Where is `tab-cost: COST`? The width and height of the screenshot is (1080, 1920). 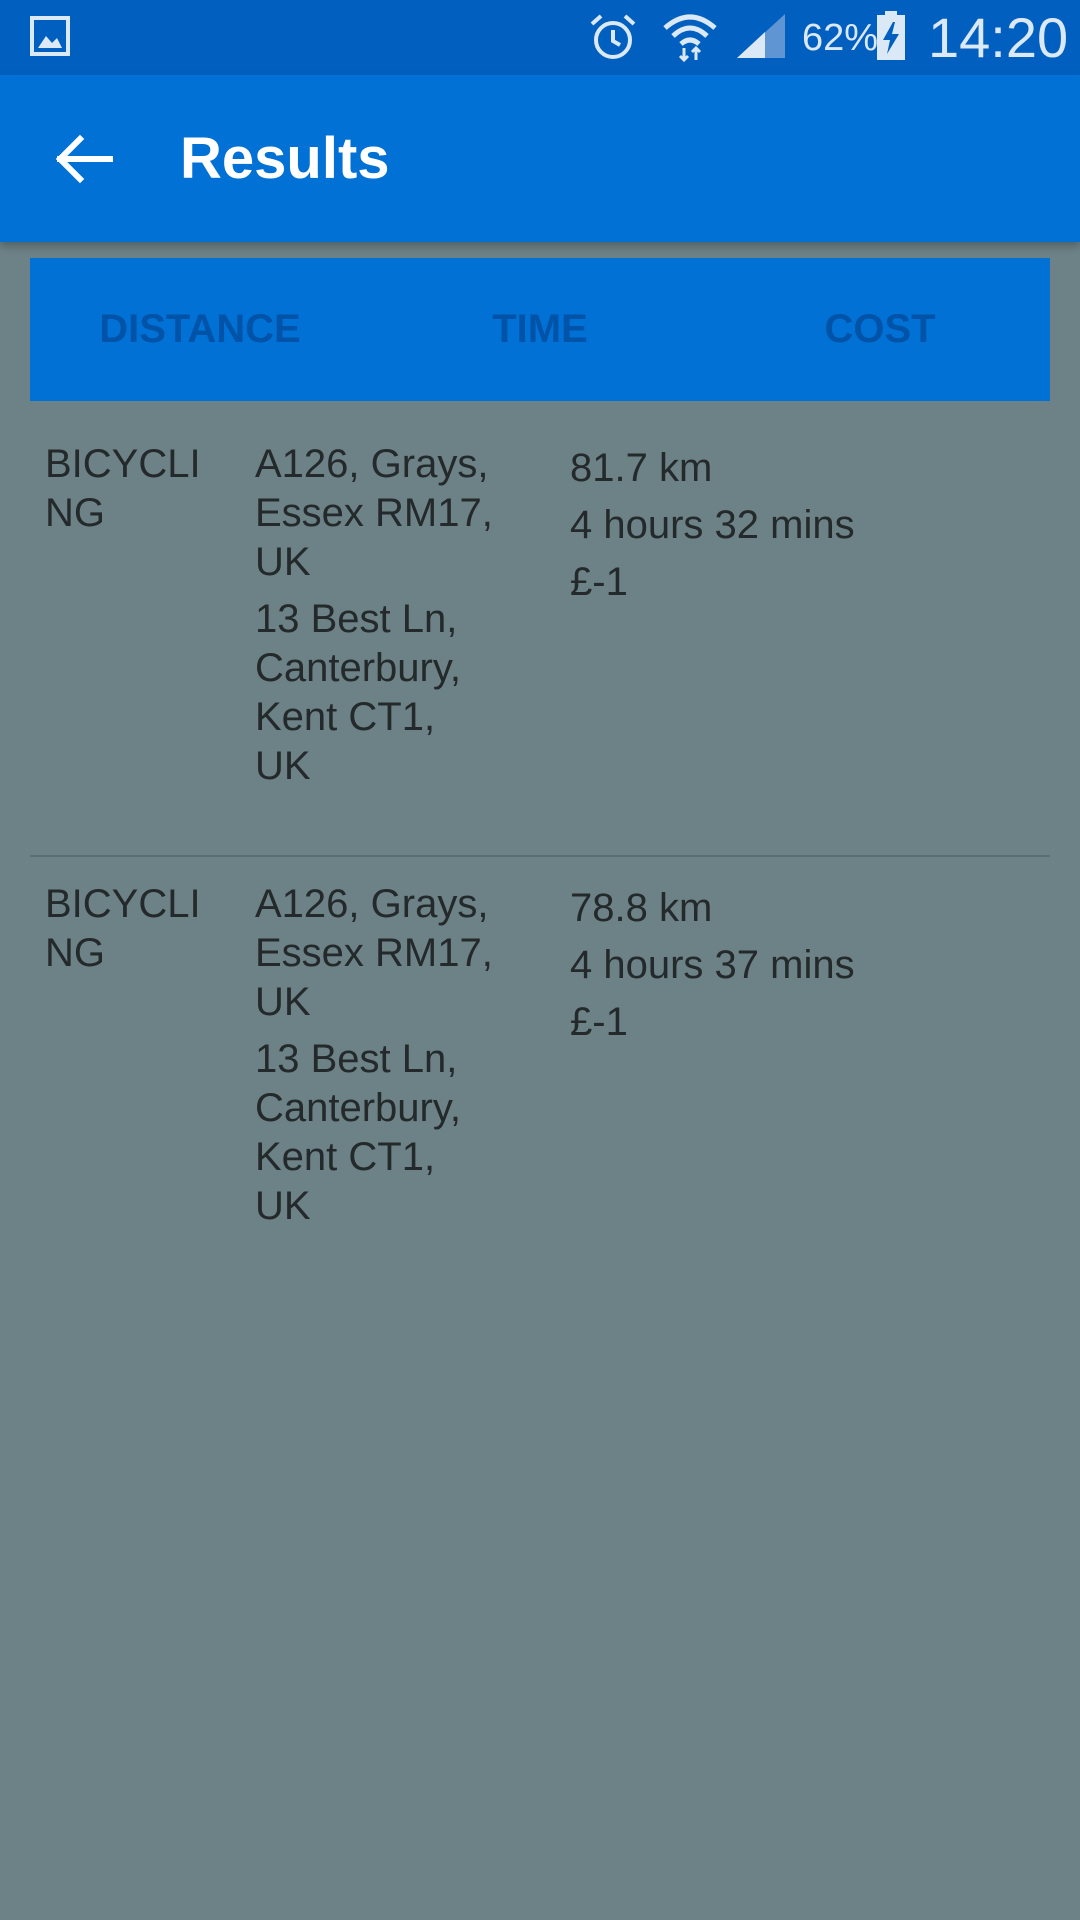 tab-cost: COST is located at coordinates (880, 329).